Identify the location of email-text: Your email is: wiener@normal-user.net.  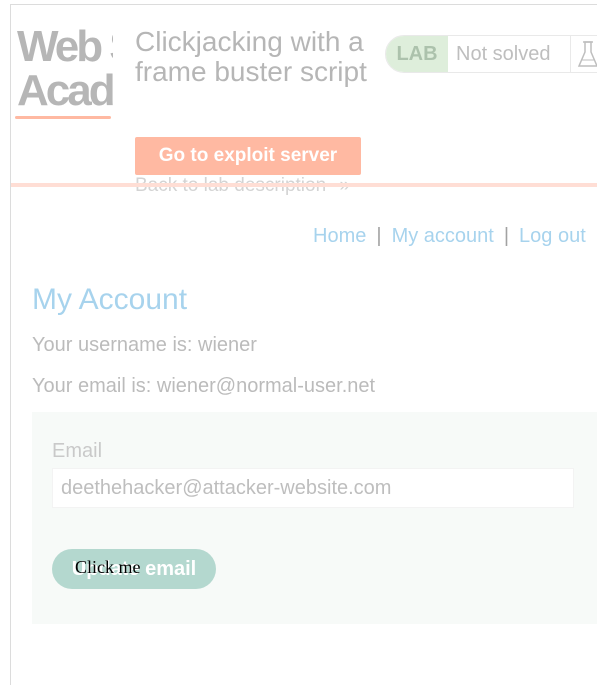
(204, 386).